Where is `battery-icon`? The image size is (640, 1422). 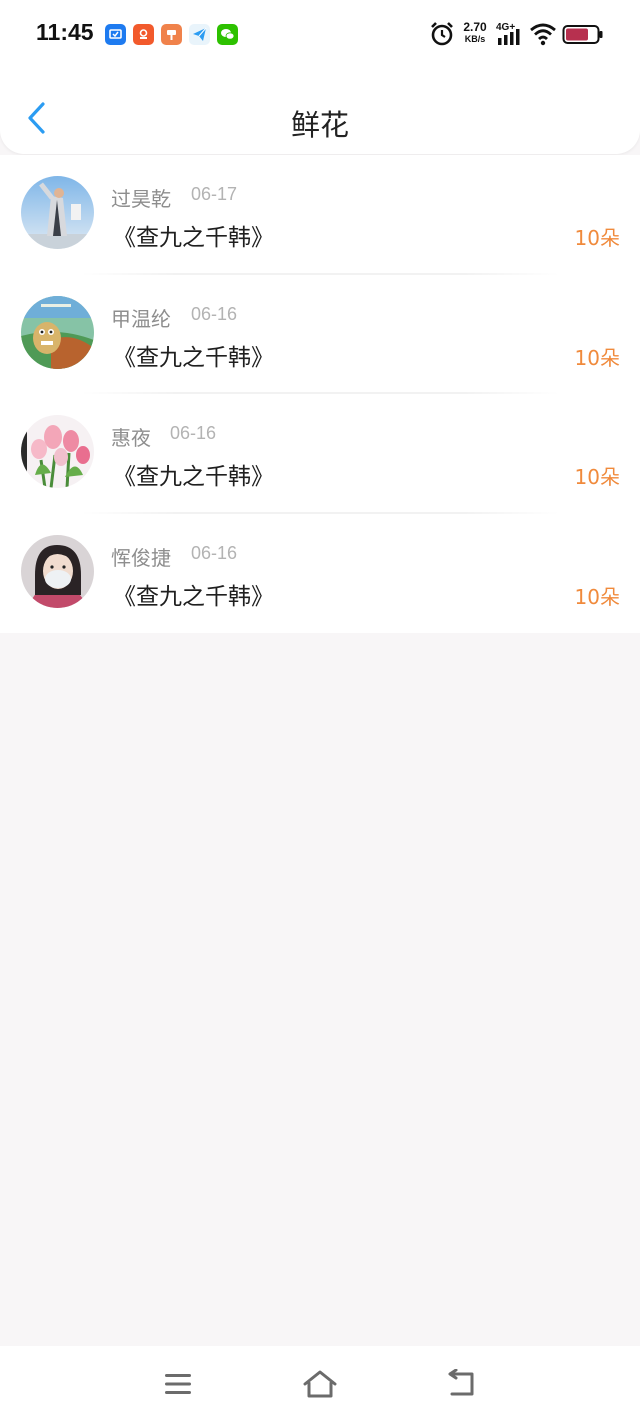 battery-icon is located at coordinates (583, 37).